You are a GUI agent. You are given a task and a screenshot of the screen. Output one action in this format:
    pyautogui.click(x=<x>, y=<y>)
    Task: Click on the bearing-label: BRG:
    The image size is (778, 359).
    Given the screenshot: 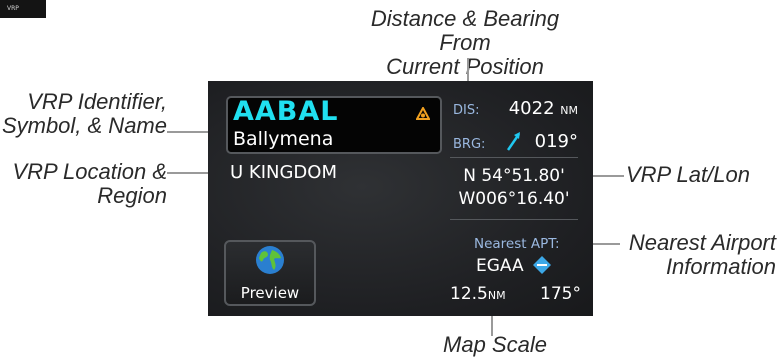 What is the action you would take?
    pyautogui.click(x=469, y=144)
    